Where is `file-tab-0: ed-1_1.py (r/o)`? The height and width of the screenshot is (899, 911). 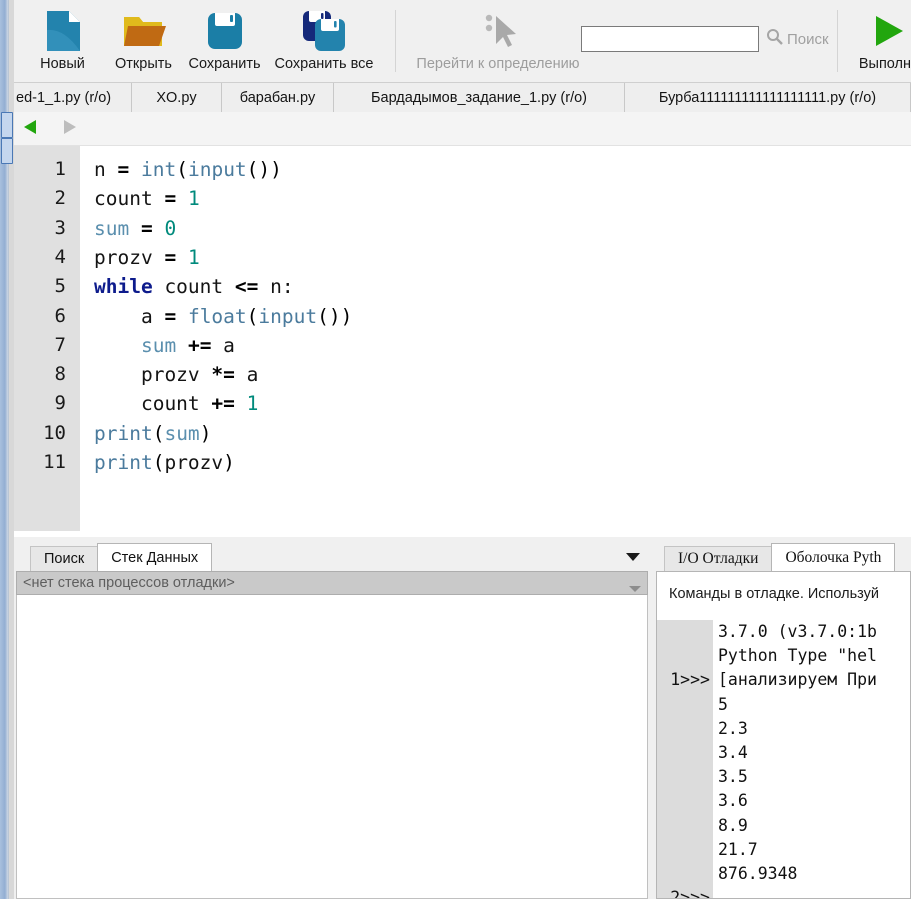
file-tab-0: ed-1_1.py (r/o) is located at coordinates (73, 97).